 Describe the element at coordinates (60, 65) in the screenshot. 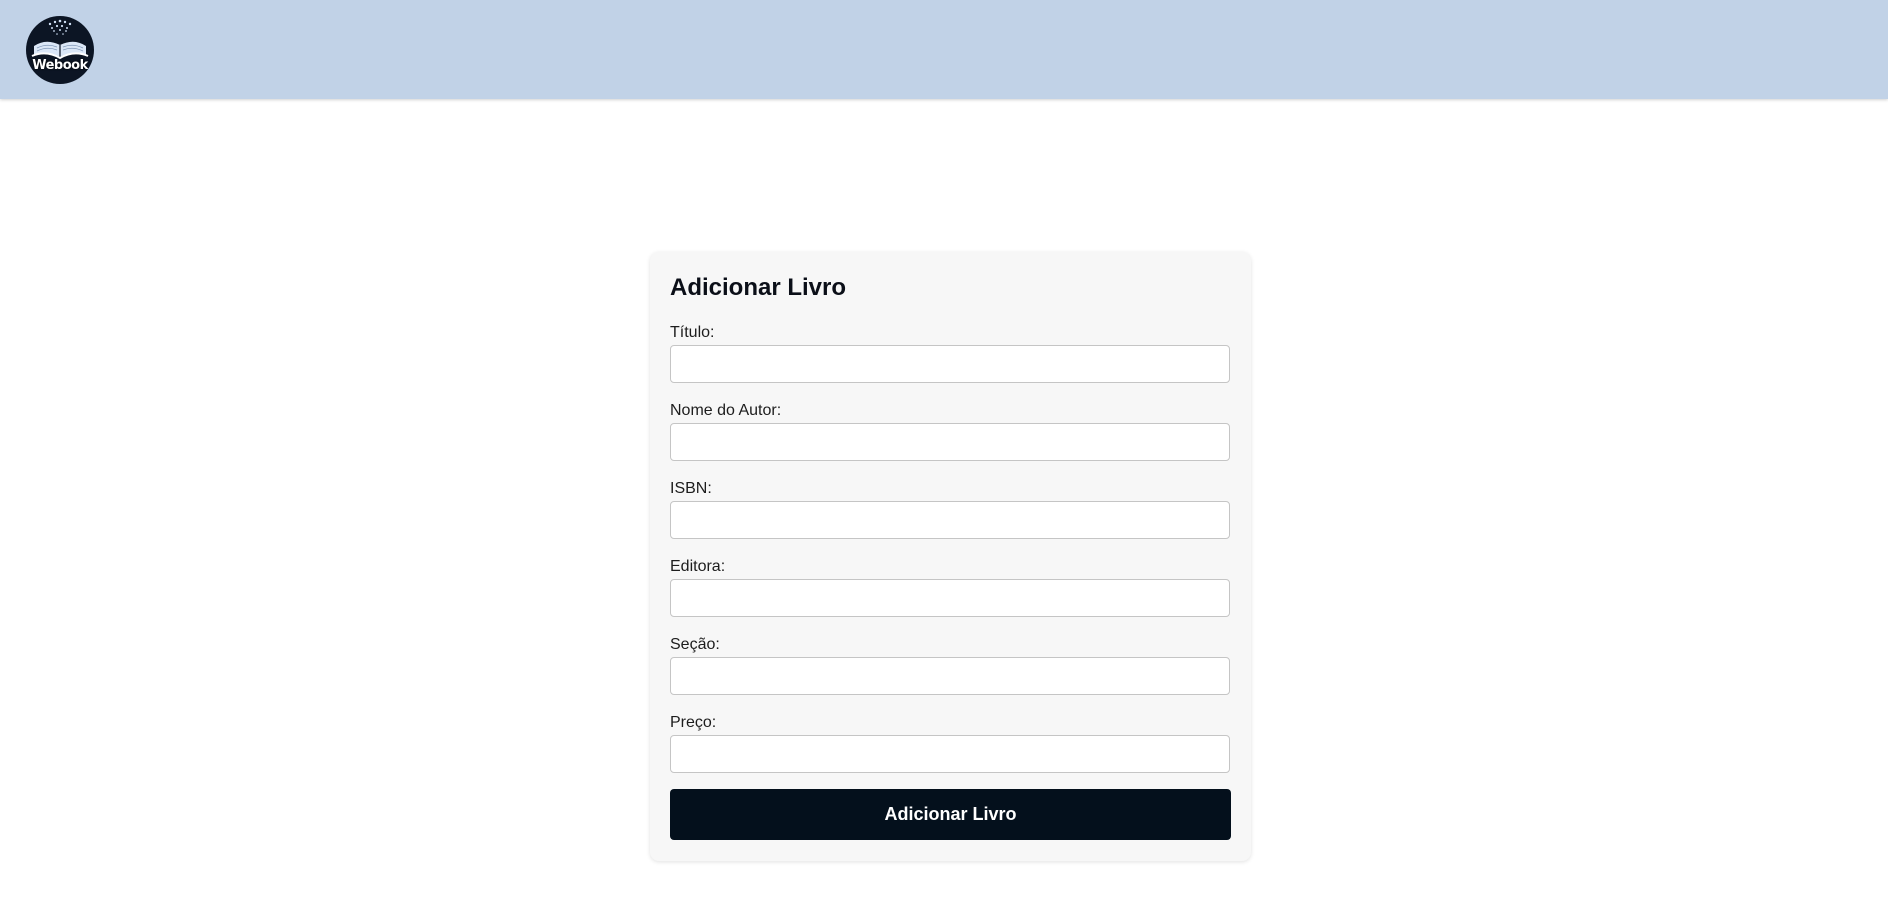

I see `logo-wordmark: Webook` at that location.